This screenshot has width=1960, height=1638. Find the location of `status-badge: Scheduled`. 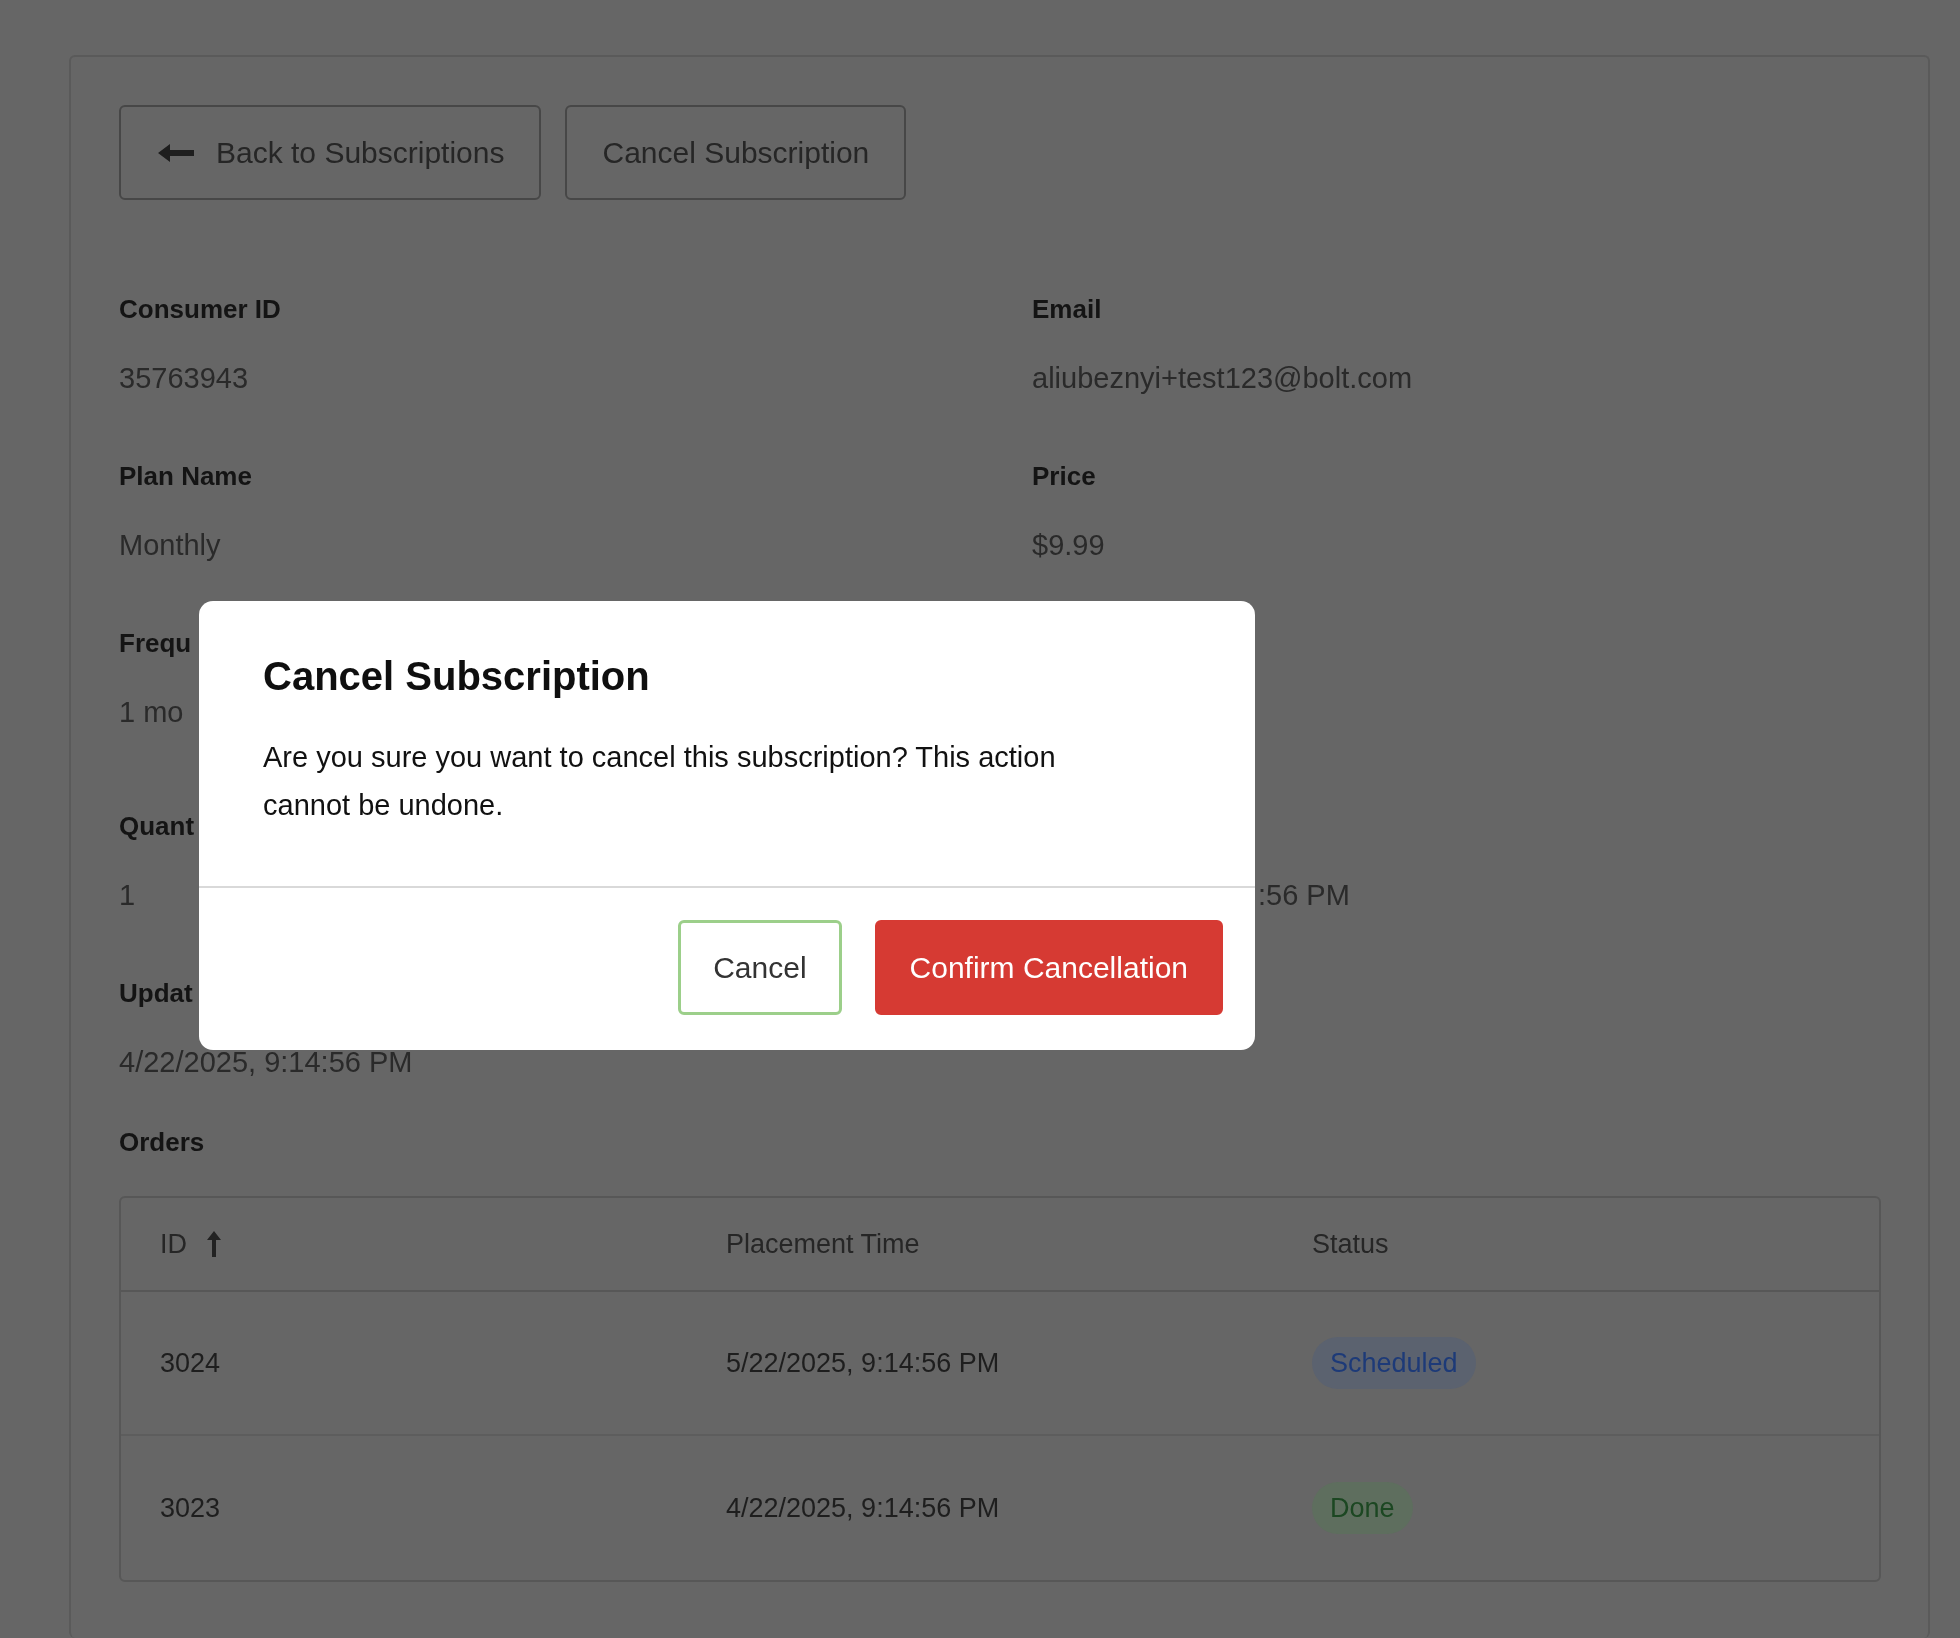

status-badge: Scheduled is located at coordinates (1394, 1363).